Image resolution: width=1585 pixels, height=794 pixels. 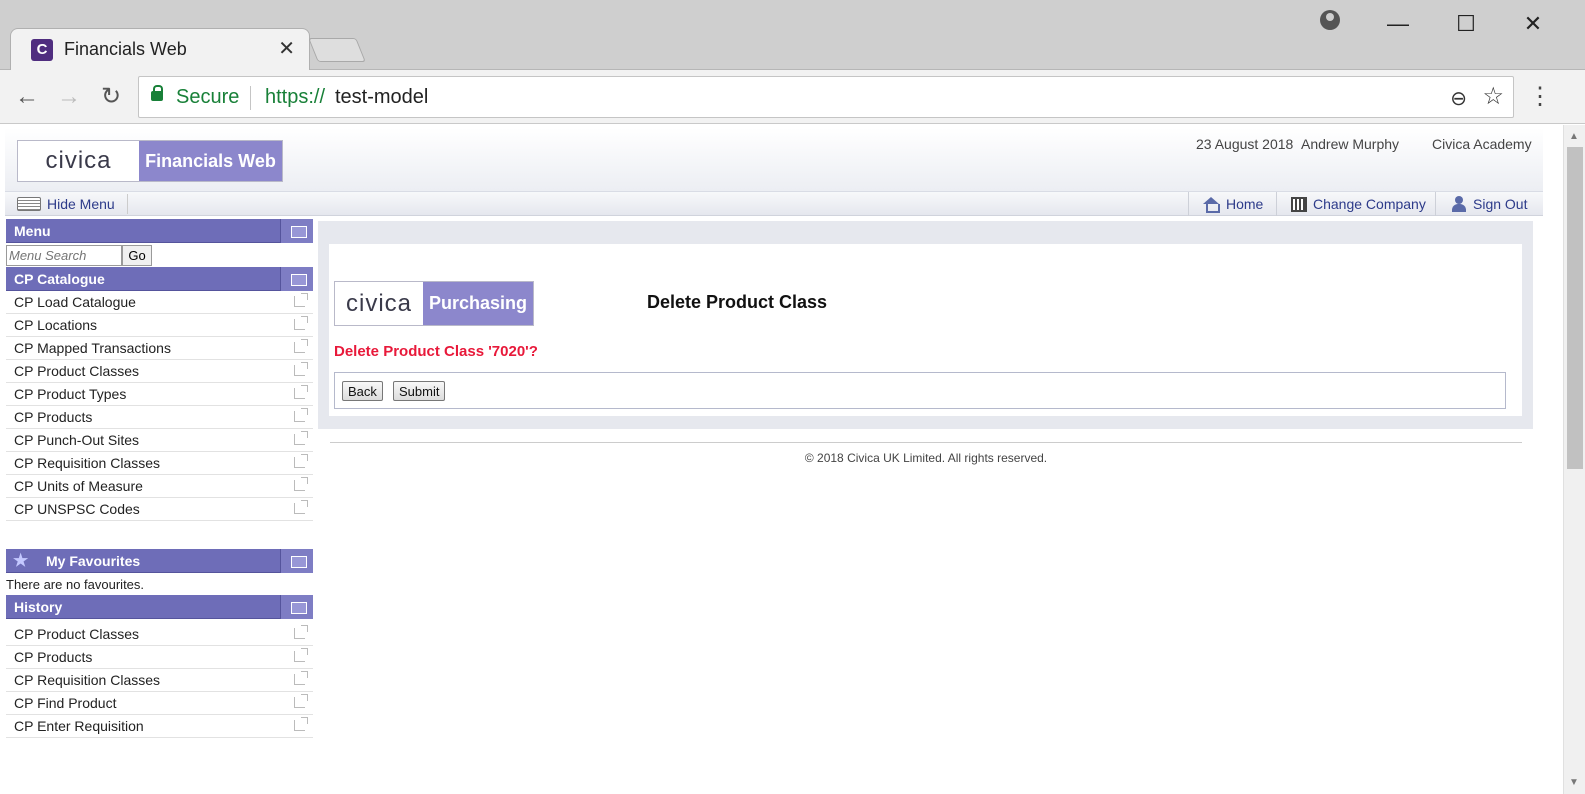 I want to click on cp-catalogue-header: CP Catalogue, so click(x=159, y=279).